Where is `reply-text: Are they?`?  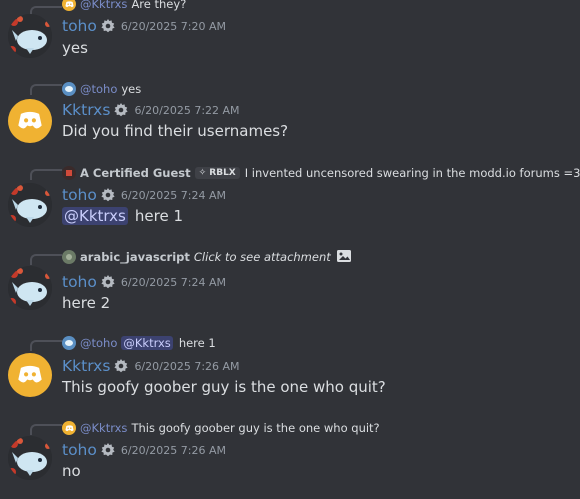
reply-text: Are they? is located at coordinates (159, 5).